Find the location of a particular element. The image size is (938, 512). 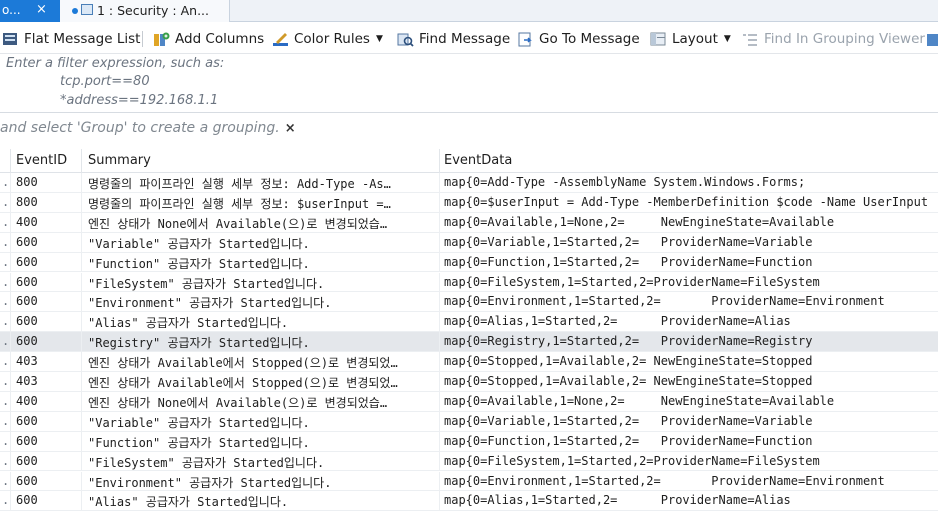

column-header-summary: Summary is located at coordinates (119, 160).